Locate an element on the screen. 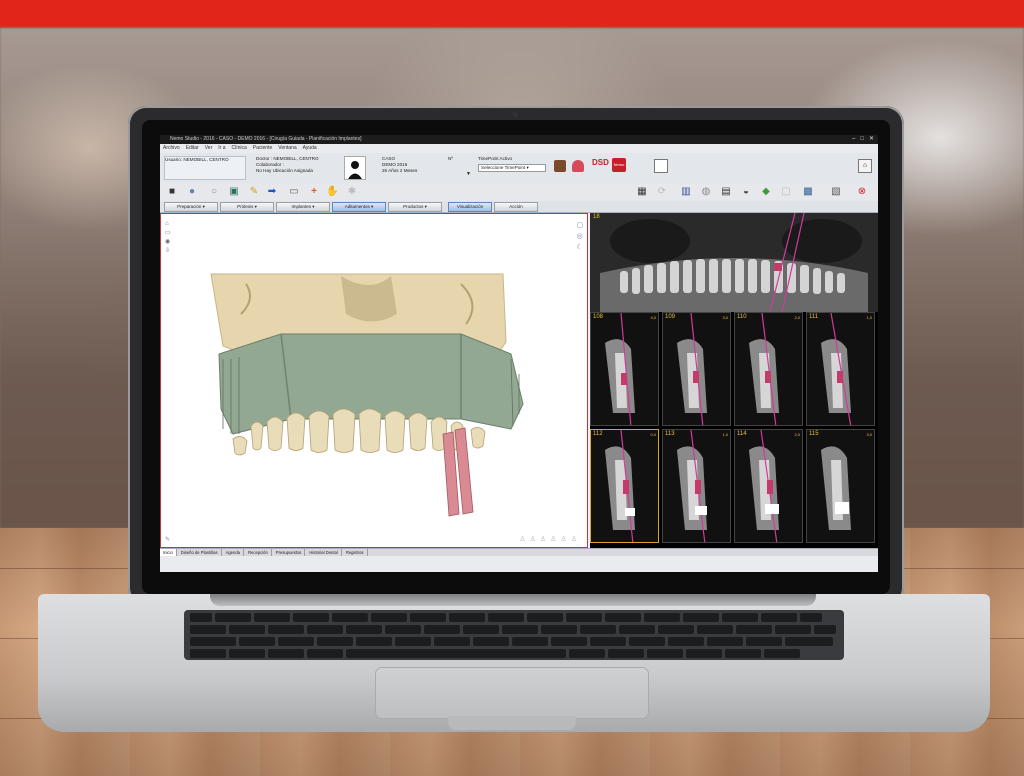 The height and width of the screenshot is (776, 1024). slice-scale: 2,0 is located at coordinates (797, 317).